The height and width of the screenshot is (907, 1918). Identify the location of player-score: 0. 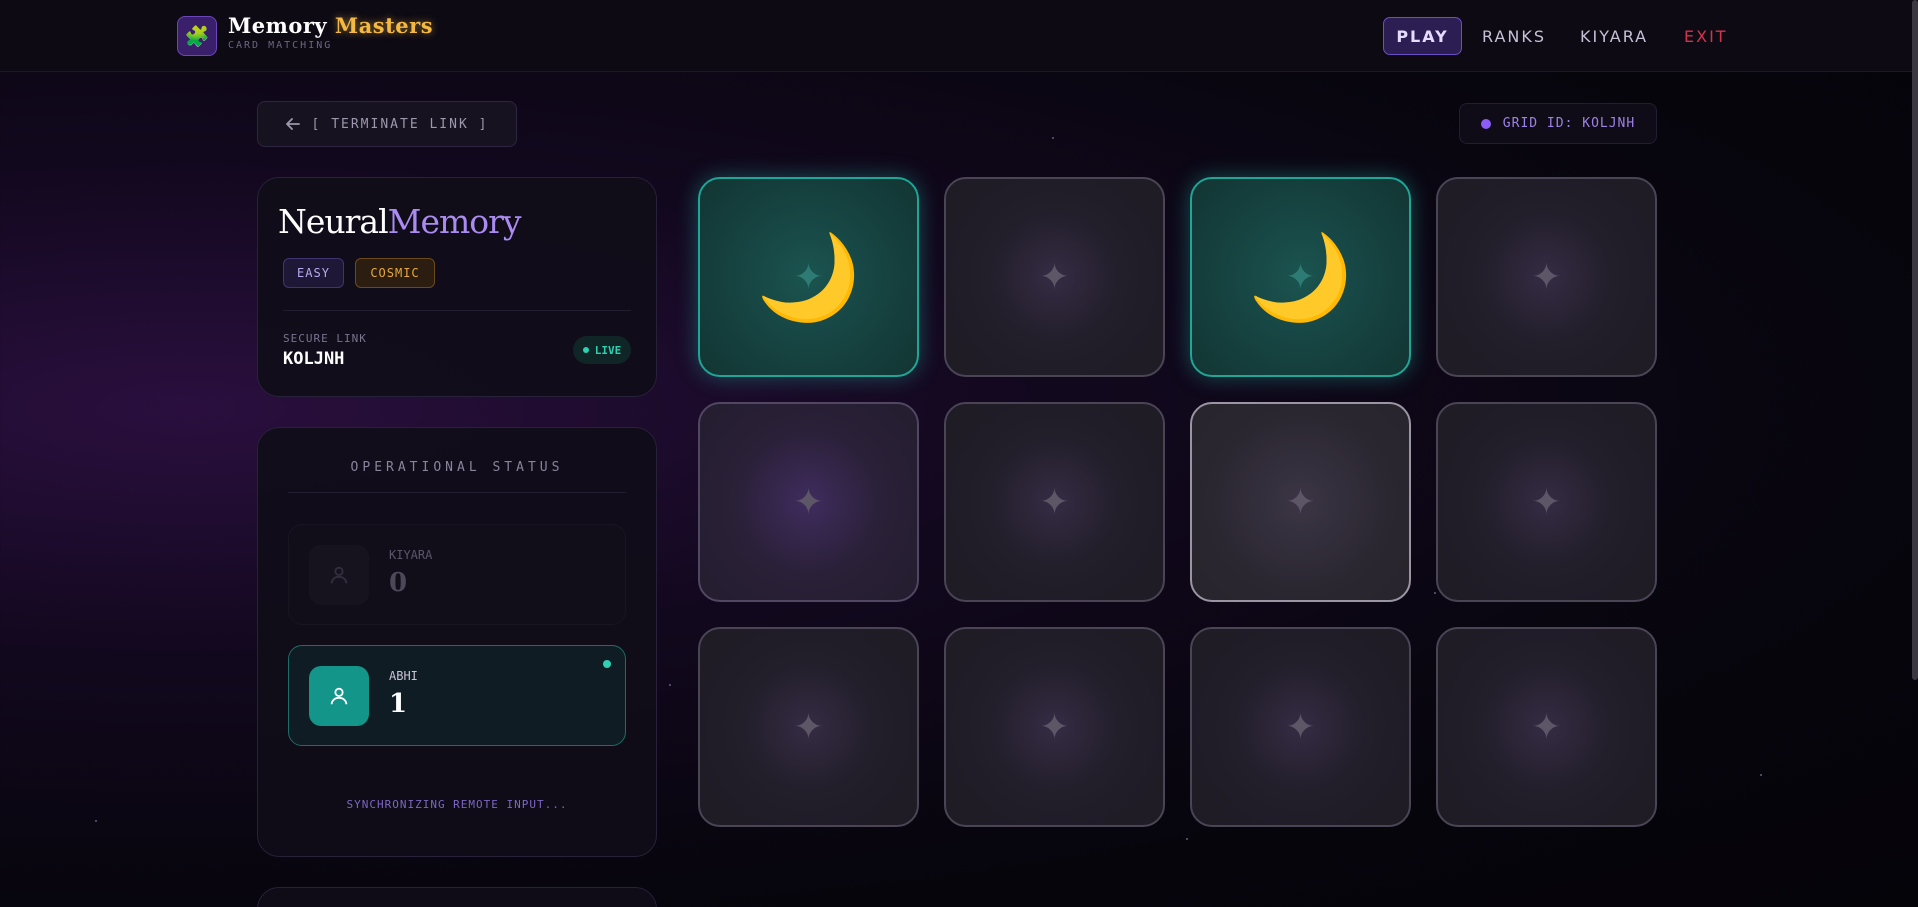
(398, 583).